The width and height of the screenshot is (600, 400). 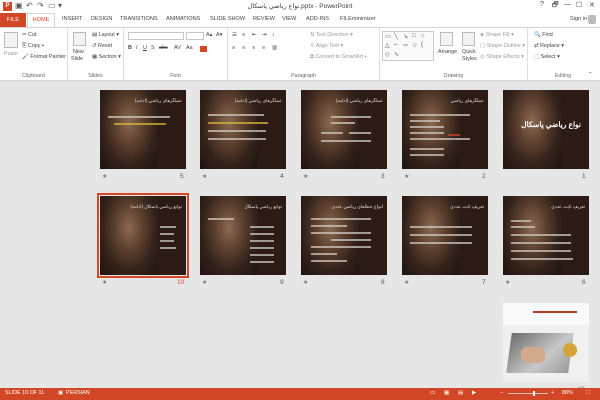 I want to click on zoom-in-button: +, so click(x=552, y=393).